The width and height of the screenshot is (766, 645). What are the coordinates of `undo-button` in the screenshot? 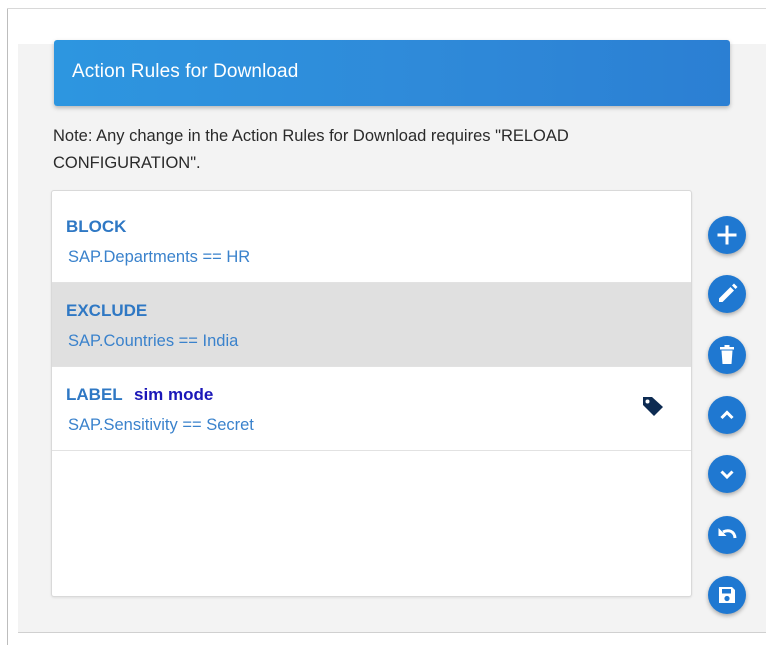 It's located at (727, 535).